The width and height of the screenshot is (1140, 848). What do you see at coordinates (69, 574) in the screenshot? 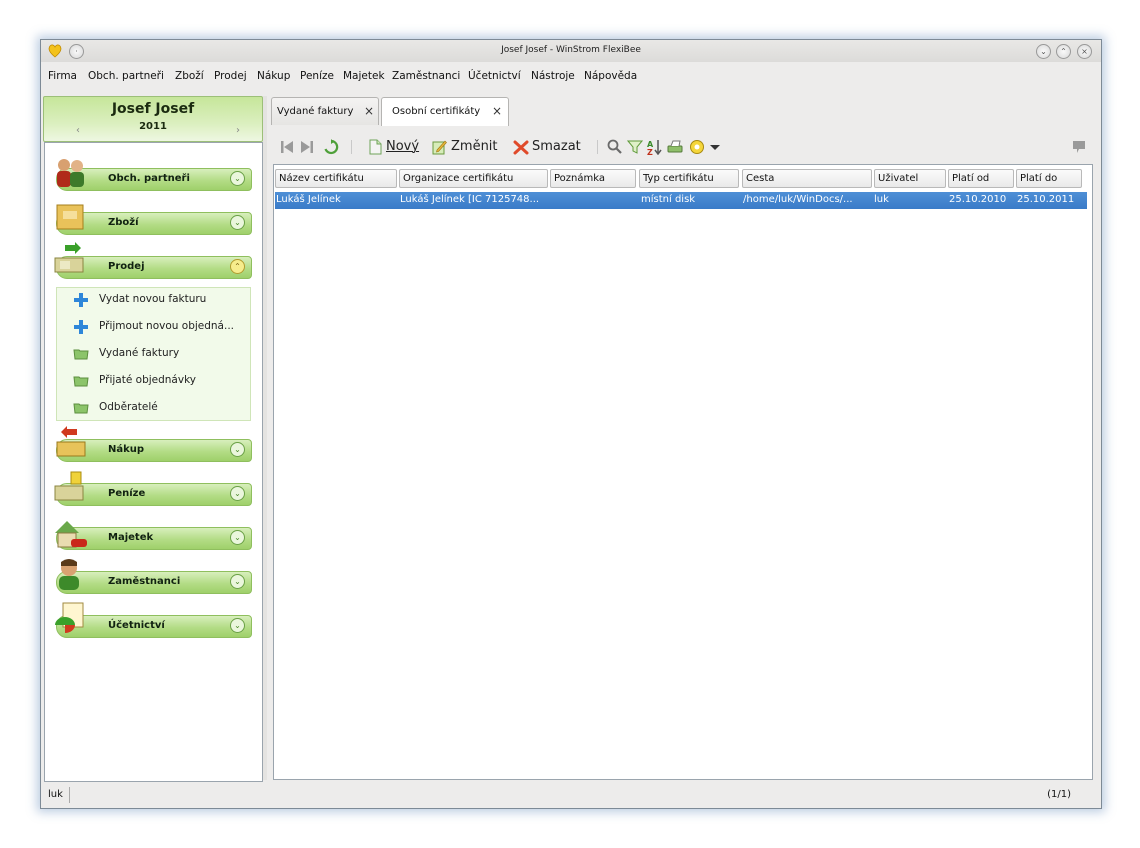
I see `employees-icon` at bounding box center [69, 574].